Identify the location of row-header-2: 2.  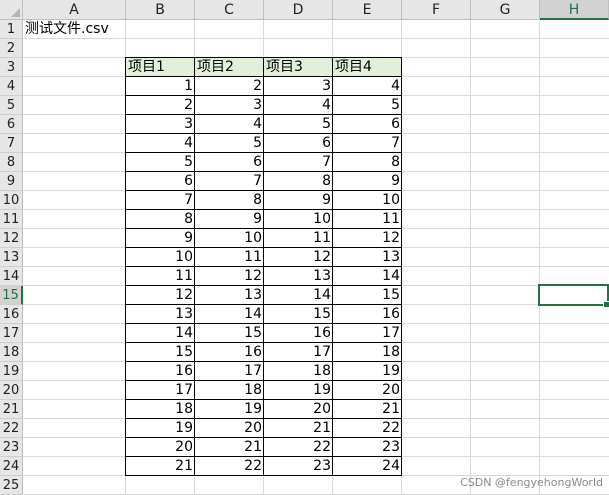
(11, 48).